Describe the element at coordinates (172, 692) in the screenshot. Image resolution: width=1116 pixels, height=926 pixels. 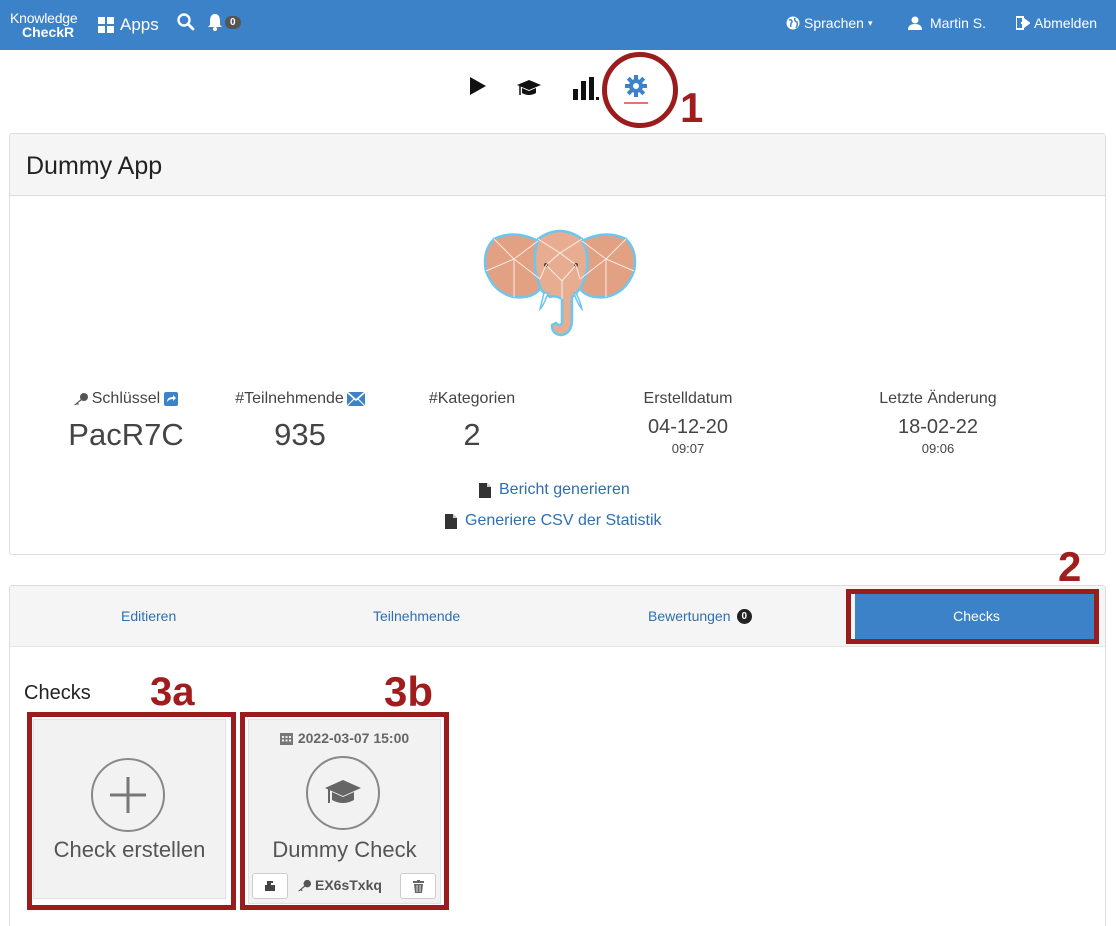
I see `annotation-label-3a: 3a` at that location.